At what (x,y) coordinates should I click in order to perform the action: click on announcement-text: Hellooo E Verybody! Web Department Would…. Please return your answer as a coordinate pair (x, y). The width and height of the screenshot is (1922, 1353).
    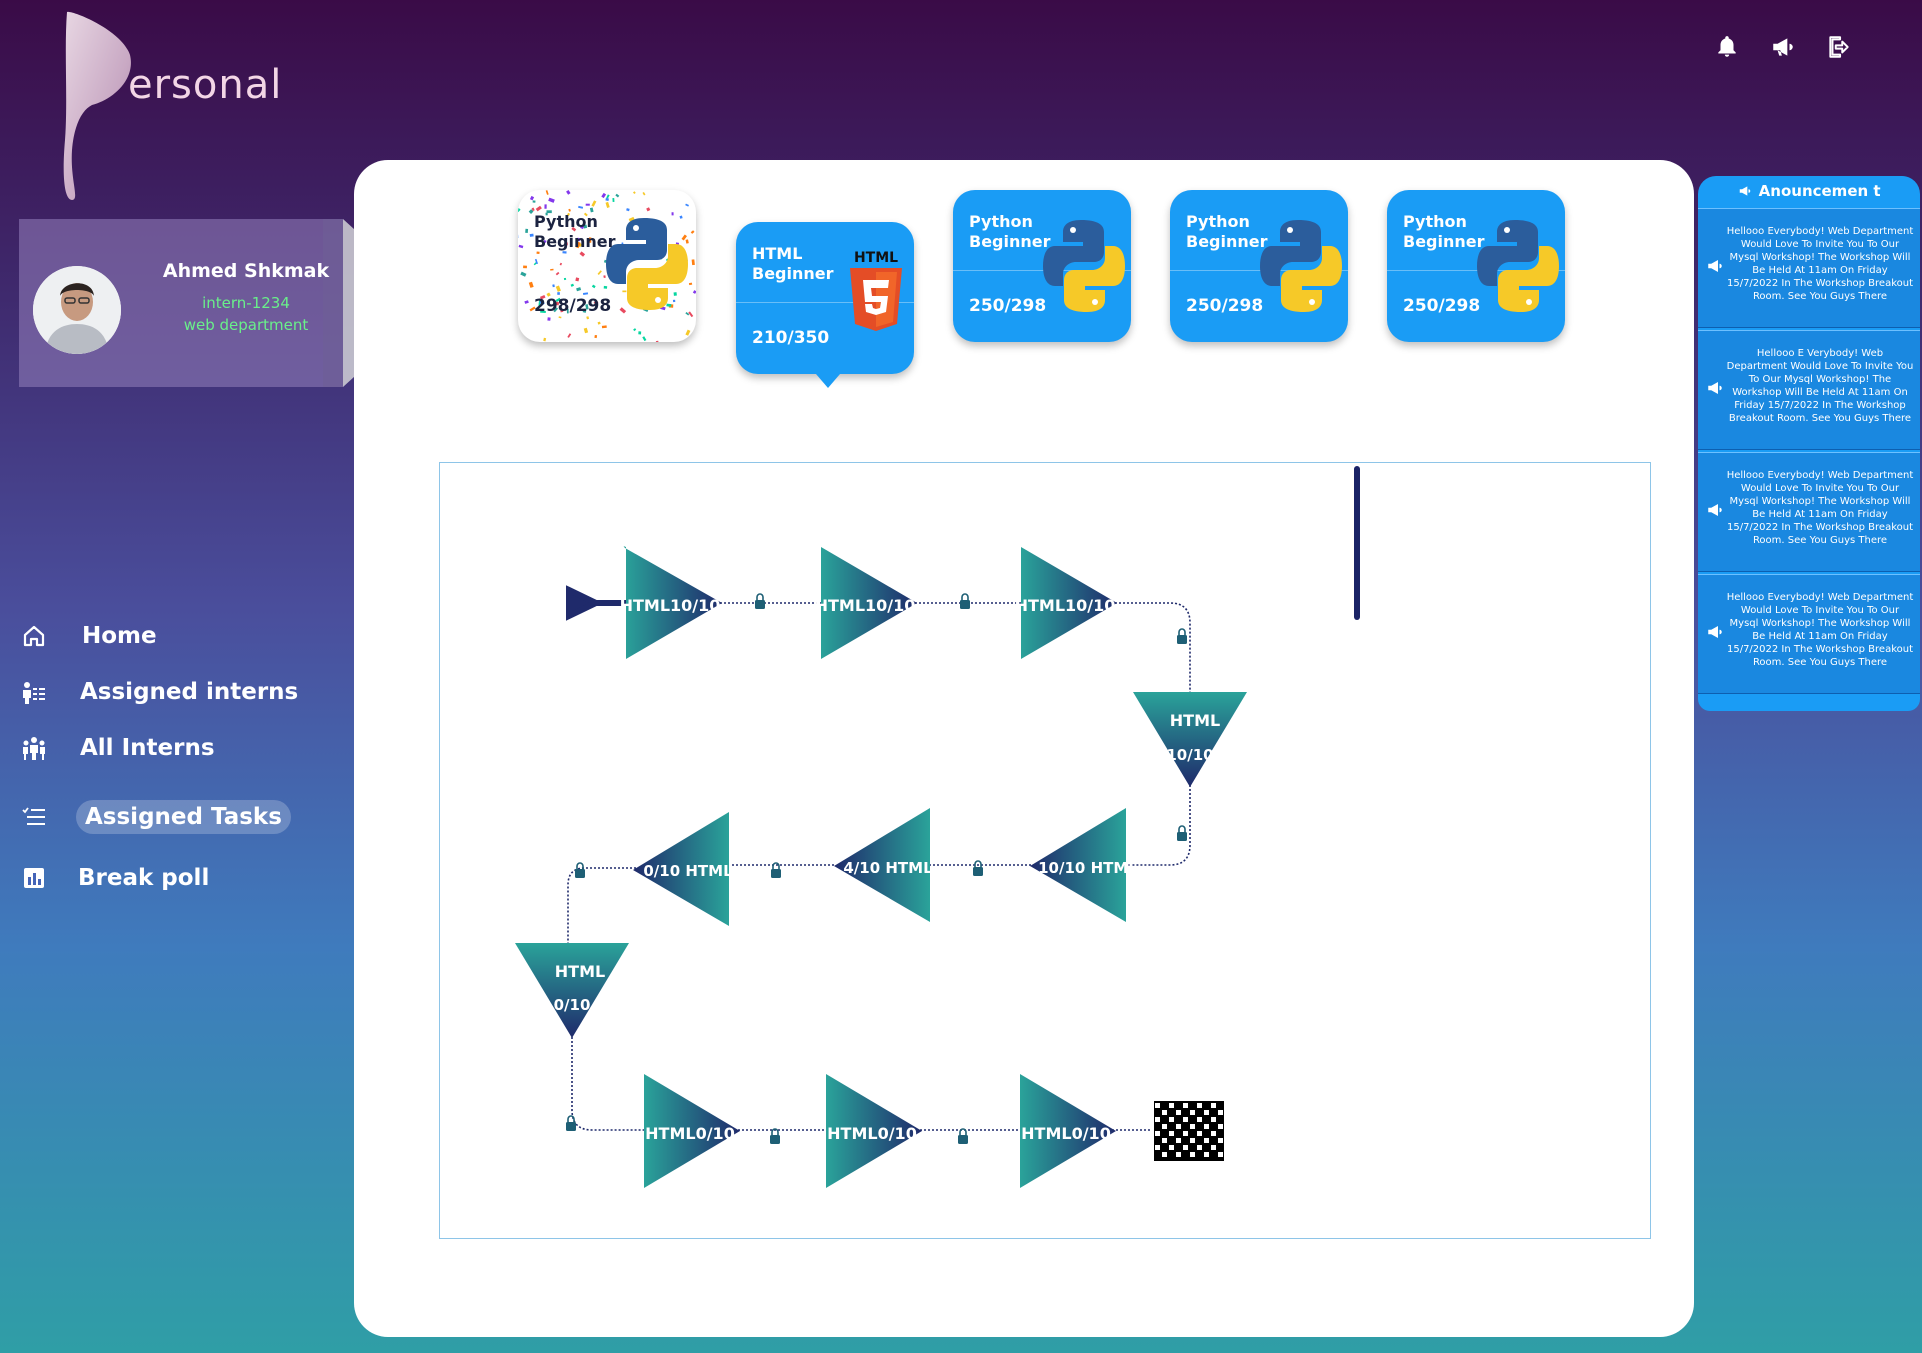
    Looking at the image, I should click on (1820, 386).